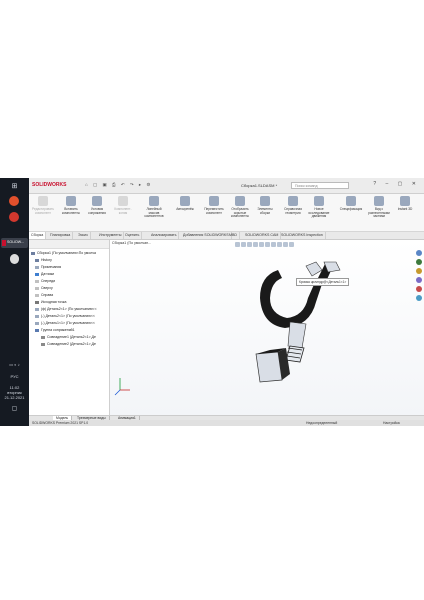  Describe the element at coordinates (320, 185) in the screenshot. I see `command-search-input: Поиск команд` at that location.